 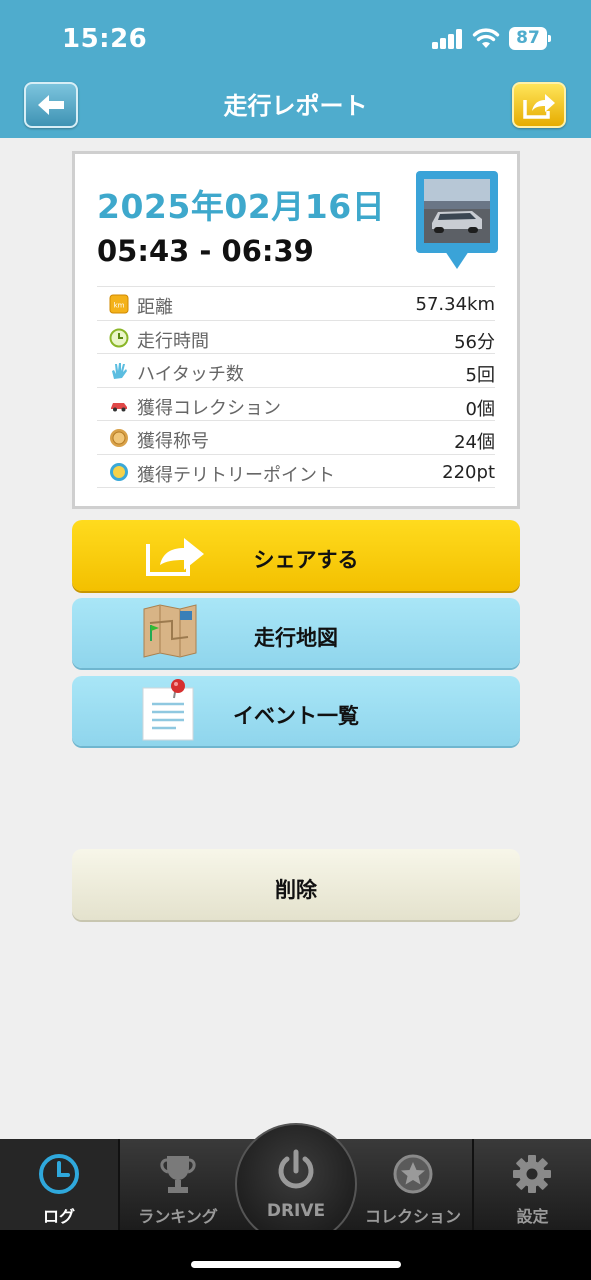 I want to click on tab-settings: 設定, so click(x=532, y=1184).